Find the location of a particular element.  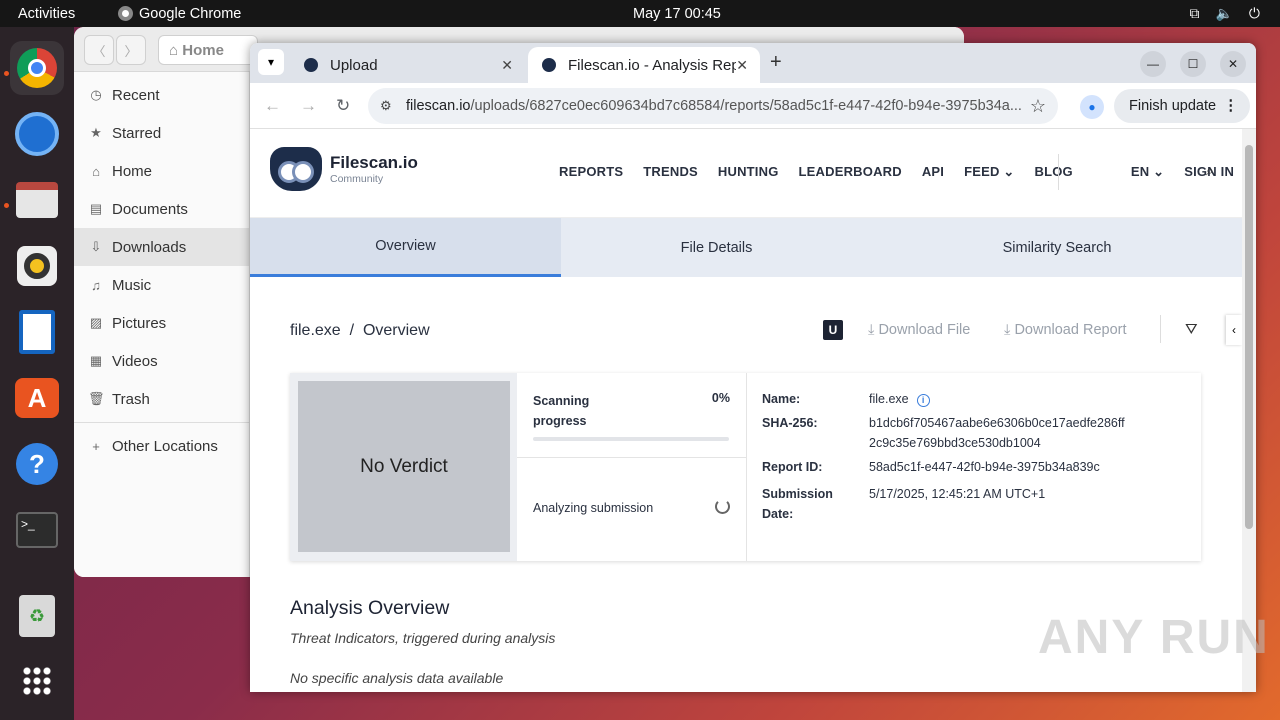

writer-icon is located at coordinates (37, 332).